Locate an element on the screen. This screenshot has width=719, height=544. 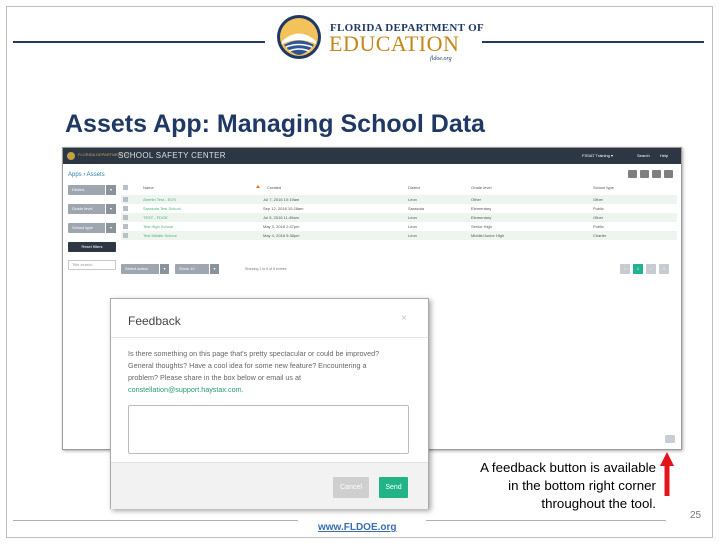
header-rule-left is located at coordinates (139, 42).